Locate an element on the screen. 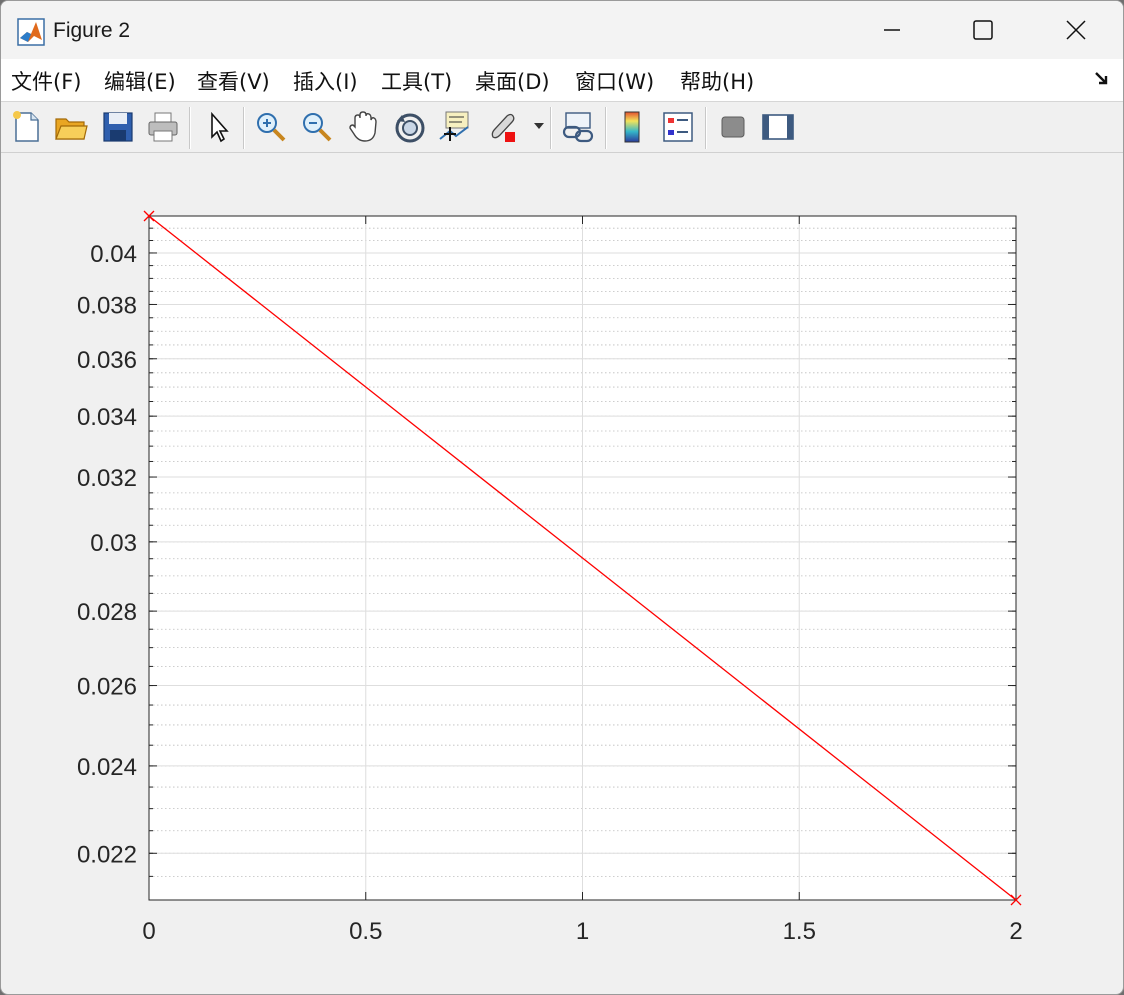 The width and height of the screenshot is (1124, 995). x-tick-label: 0.5 is located at coordinates (365, 931).